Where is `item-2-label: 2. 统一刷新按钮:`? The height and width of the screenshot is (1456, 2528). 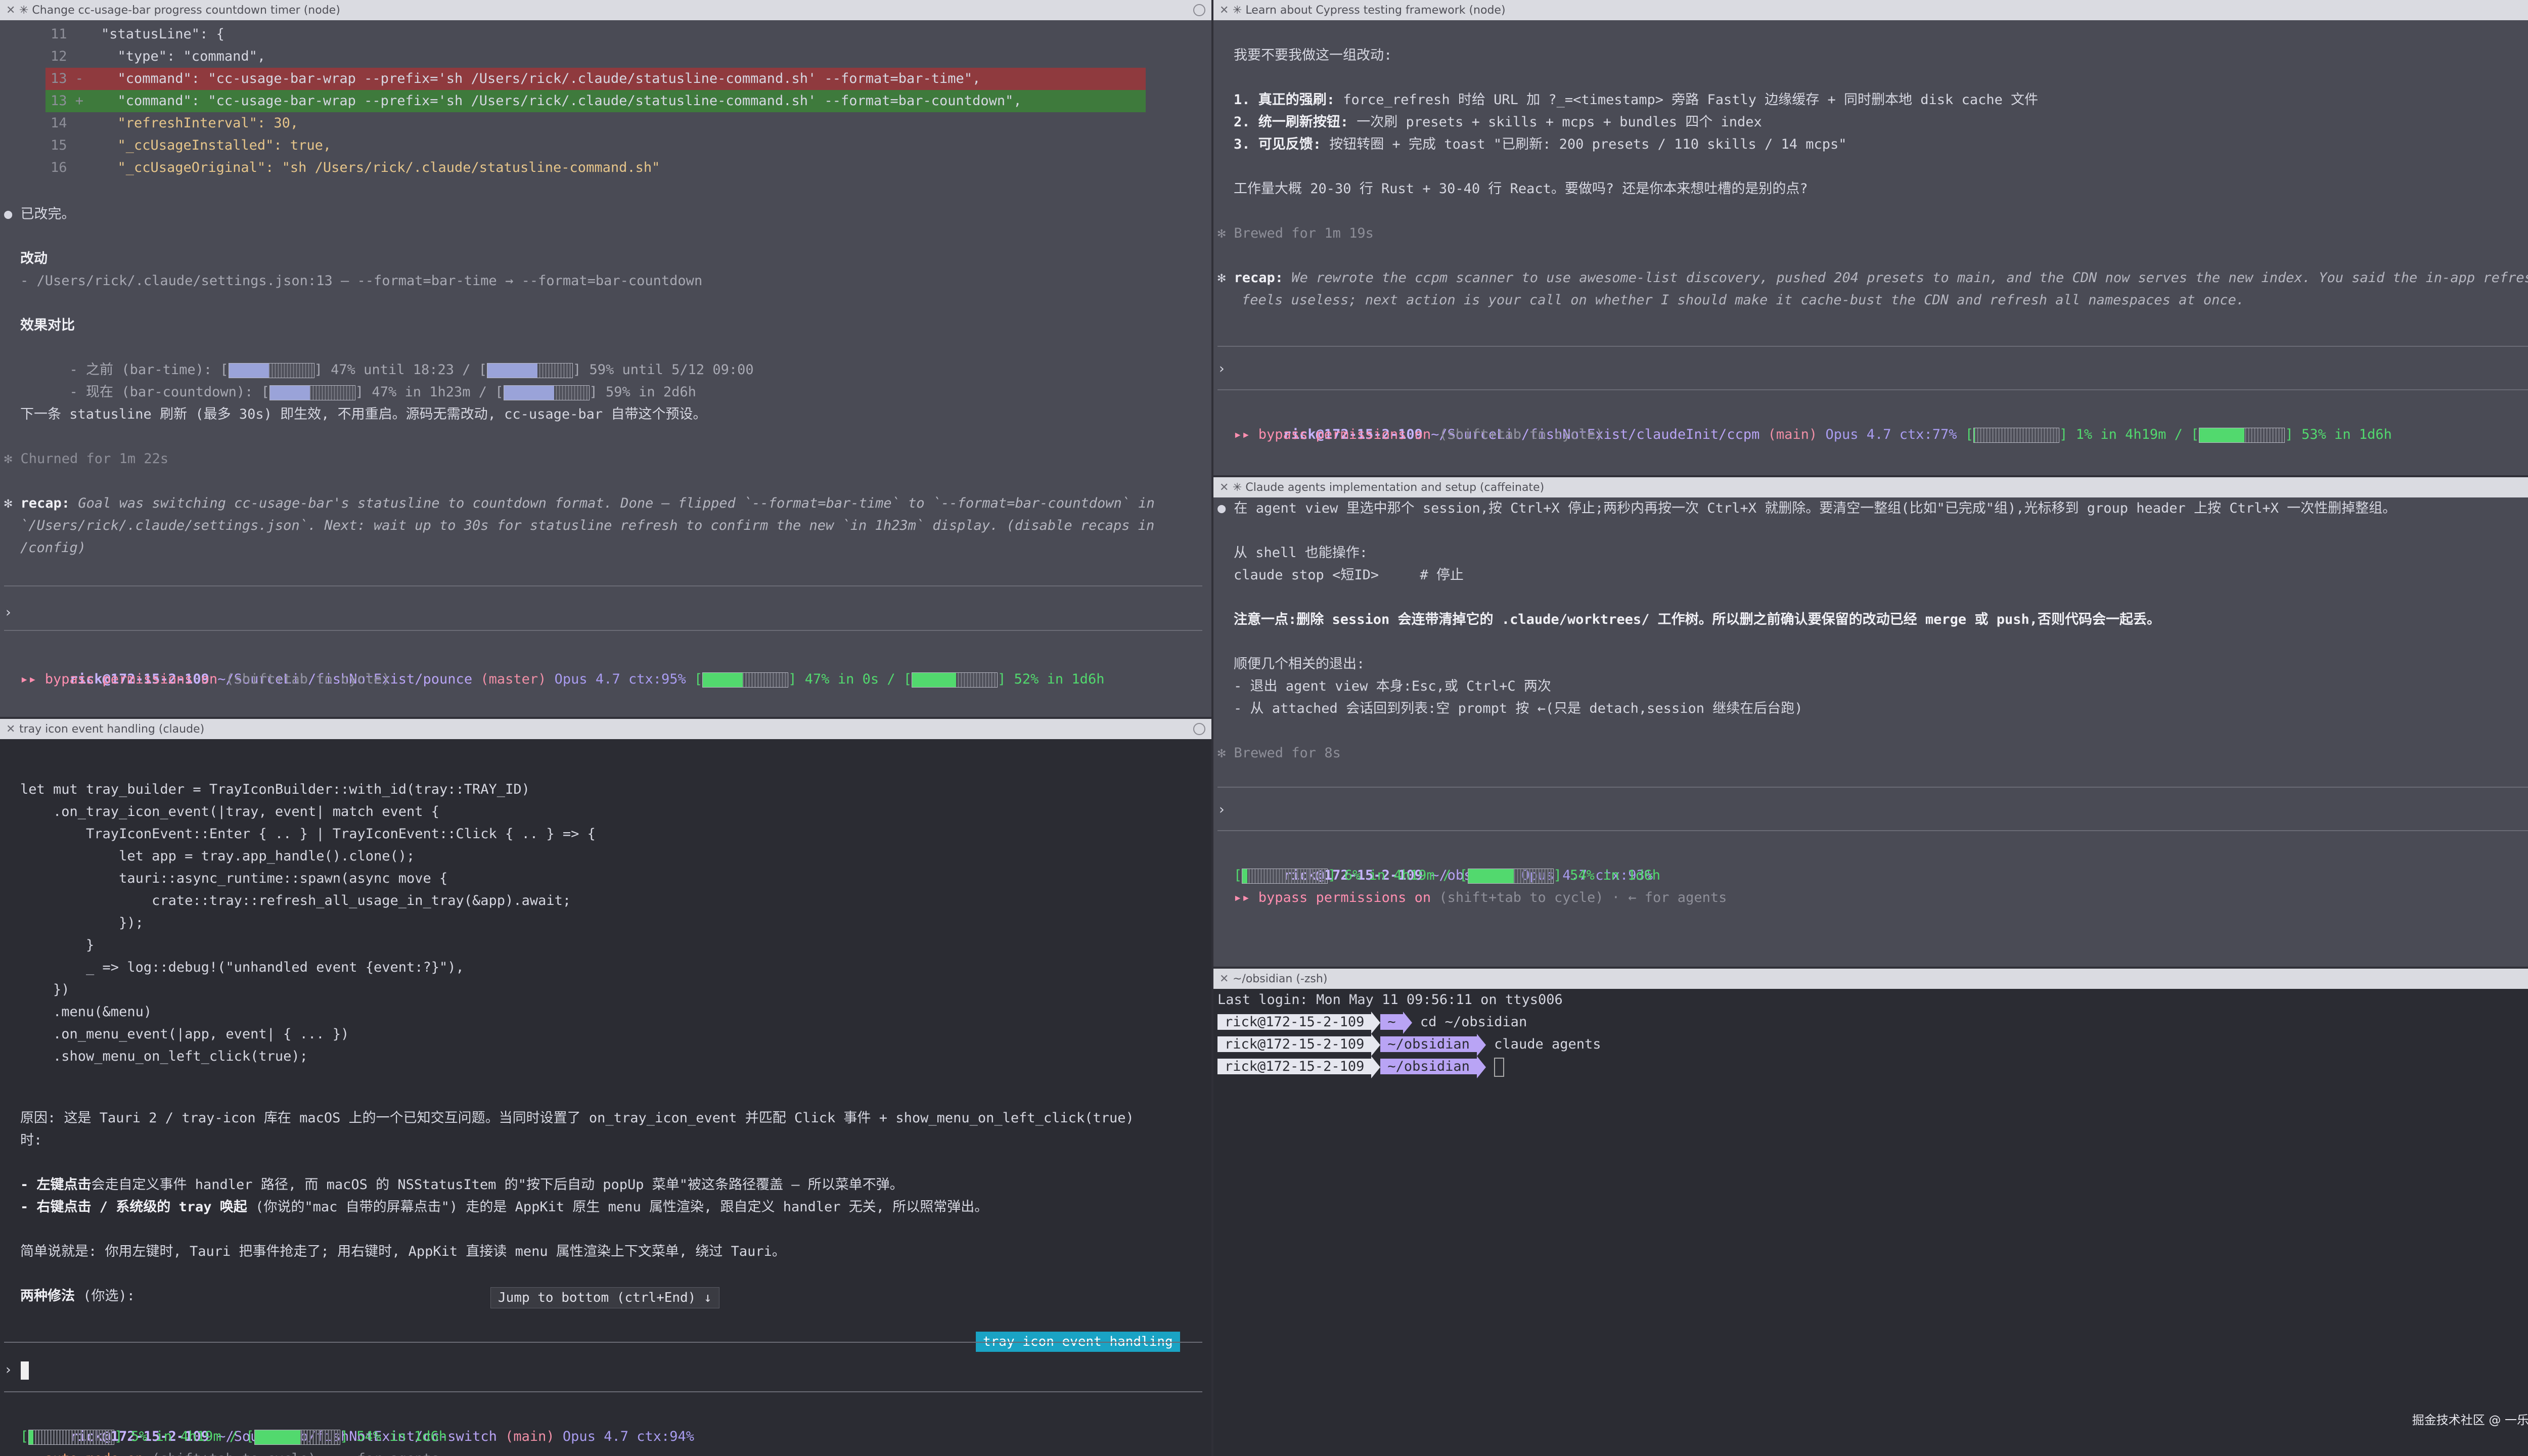
item-2-label: 2. 统一刷新按钮: is located at coordinates (1291, 122).